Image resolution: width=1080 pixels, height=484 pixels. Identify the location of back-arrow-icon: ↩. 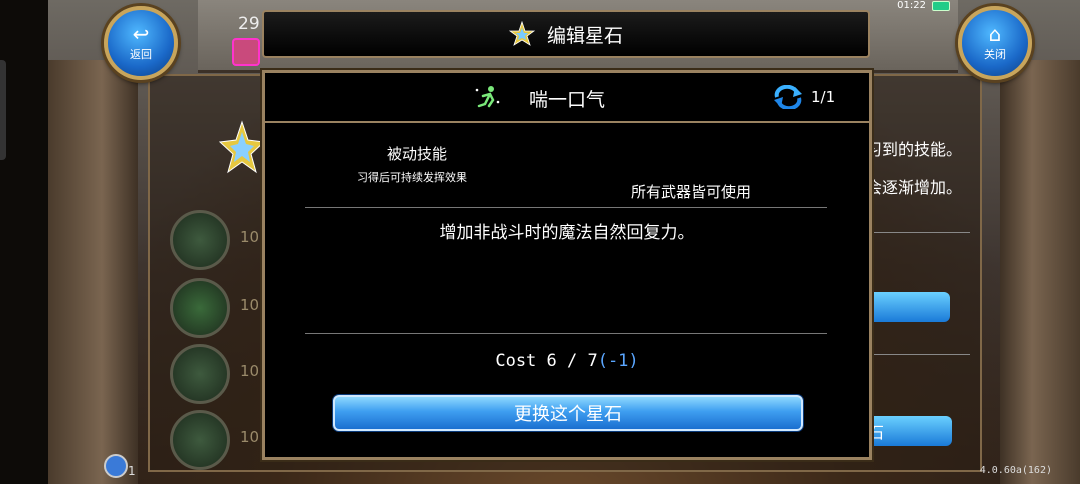
(141, 34).